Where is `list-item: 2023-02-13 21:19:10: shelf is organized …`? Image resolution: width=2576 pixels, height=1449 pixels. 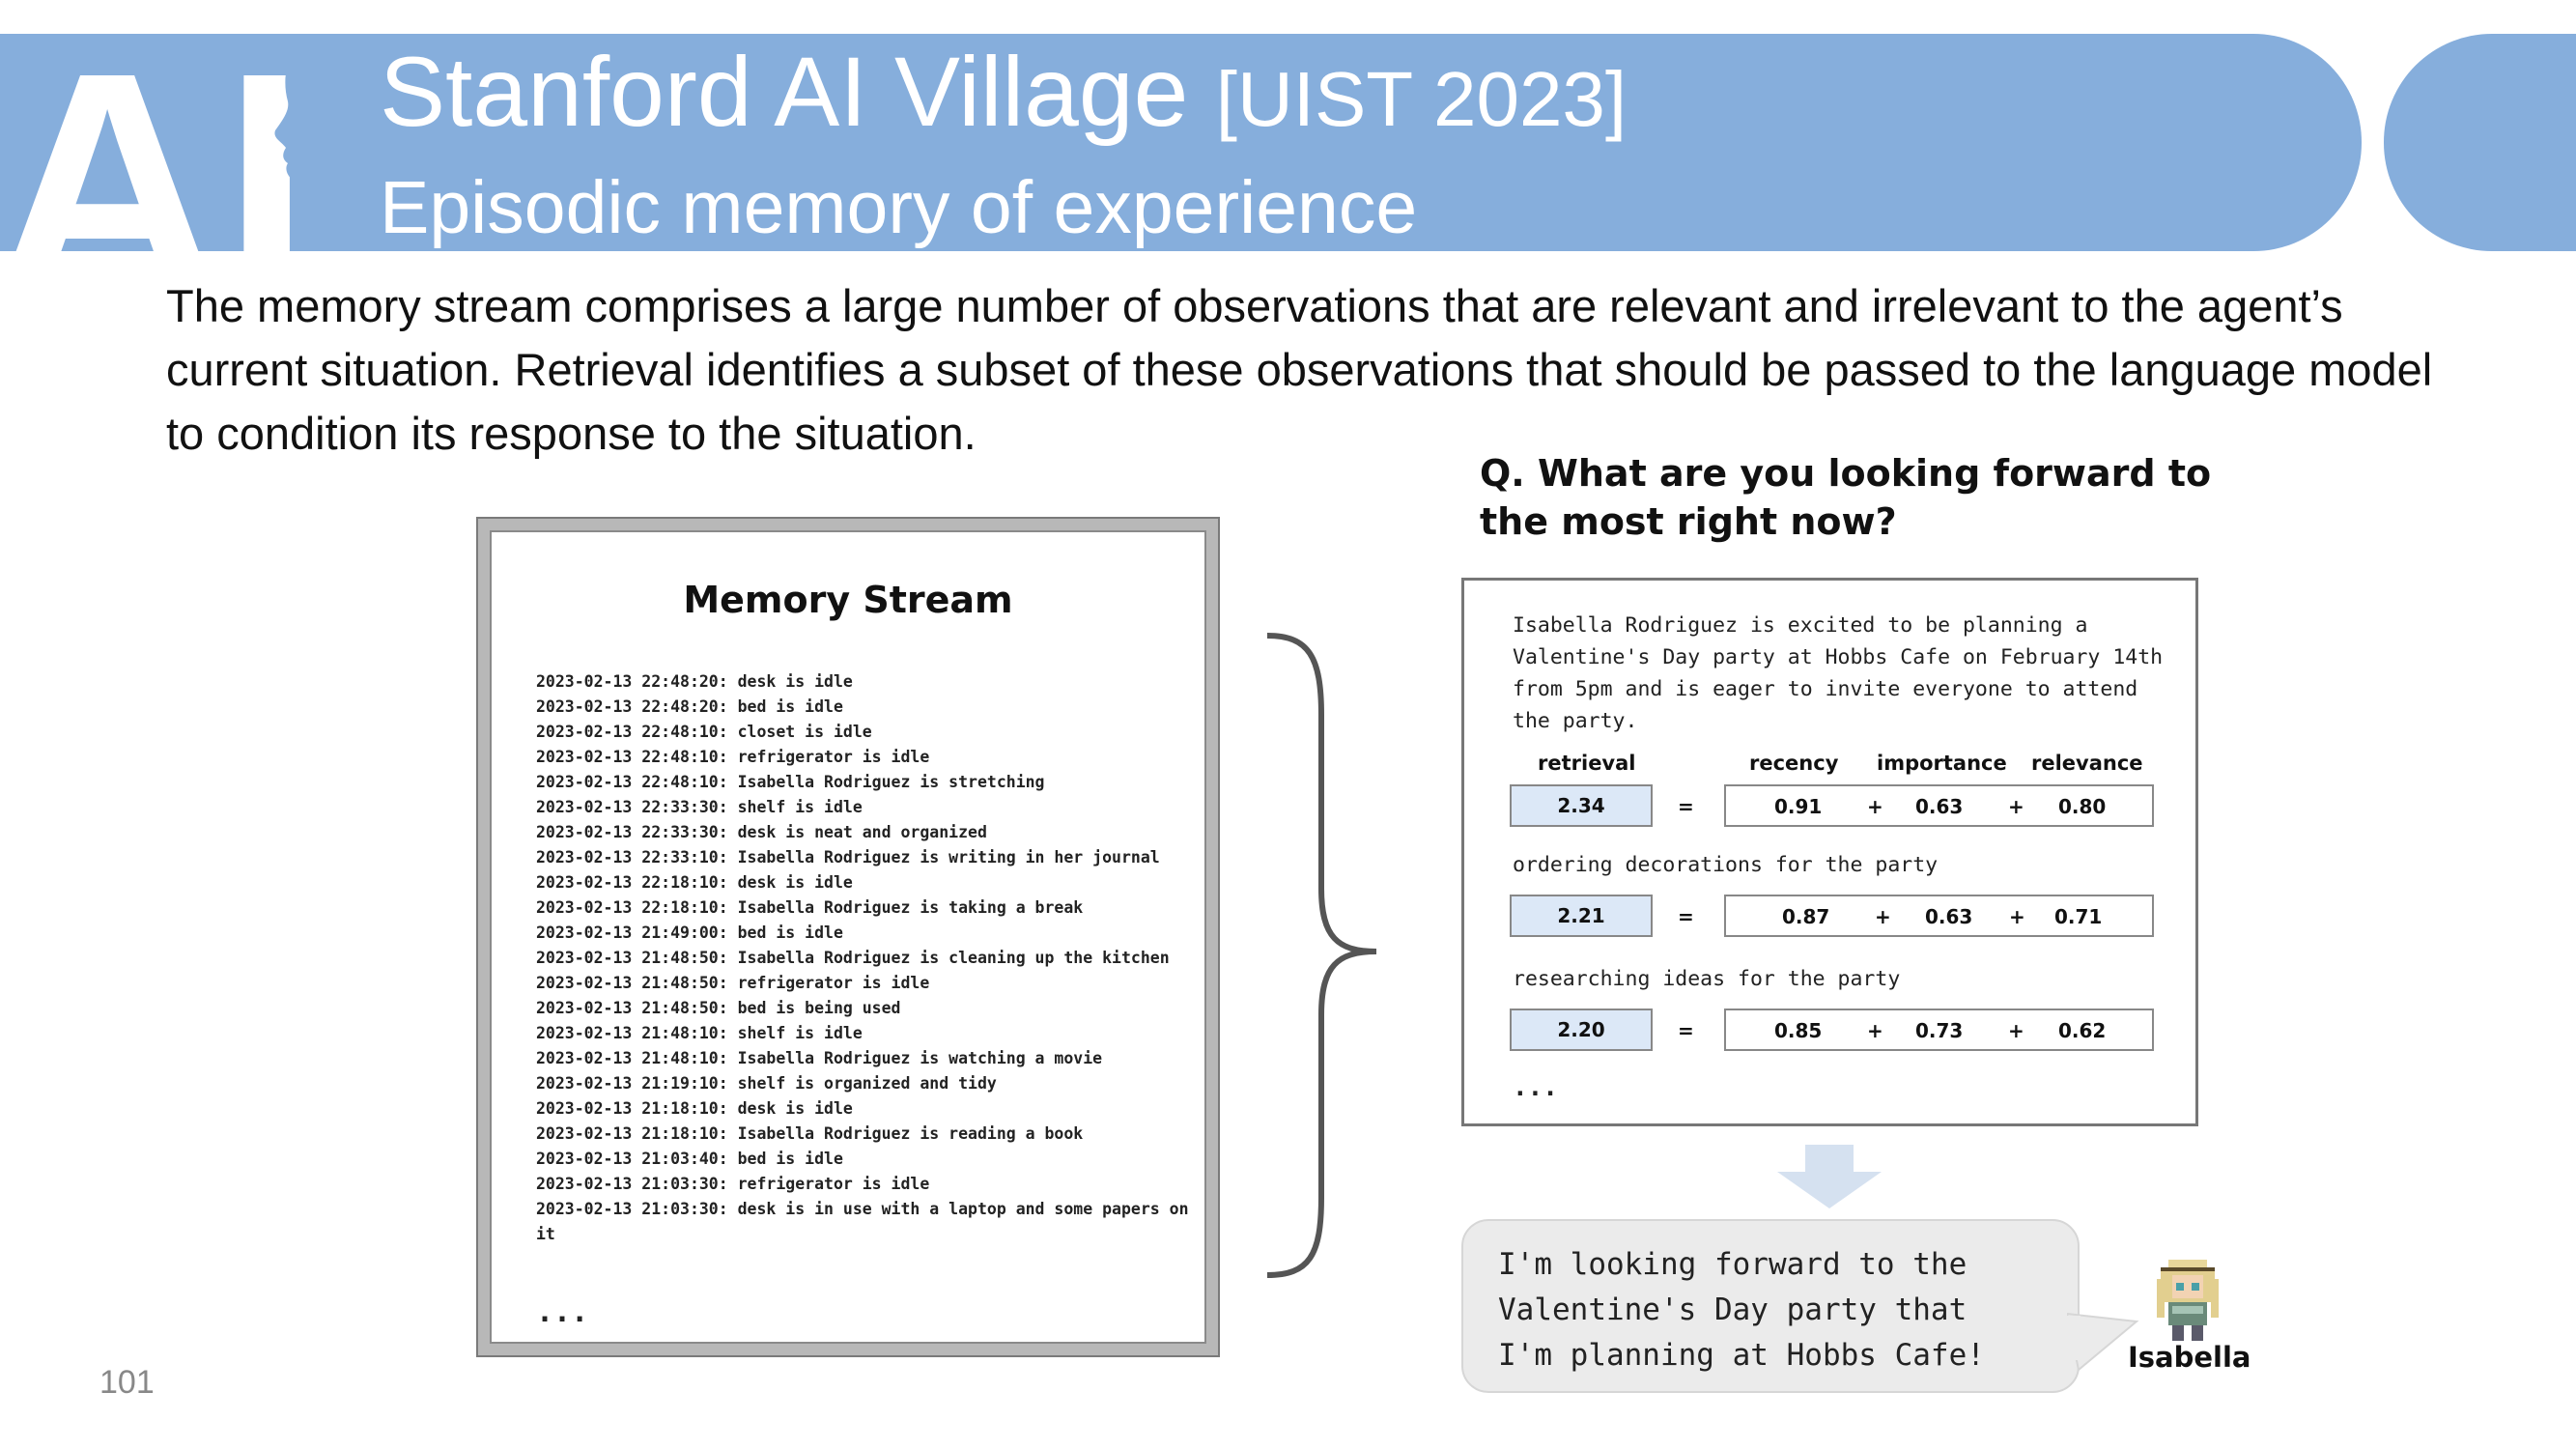
list-item: 2023-02-13 21:19:10: shelf is organized … is located at coordinates (766, 1083).